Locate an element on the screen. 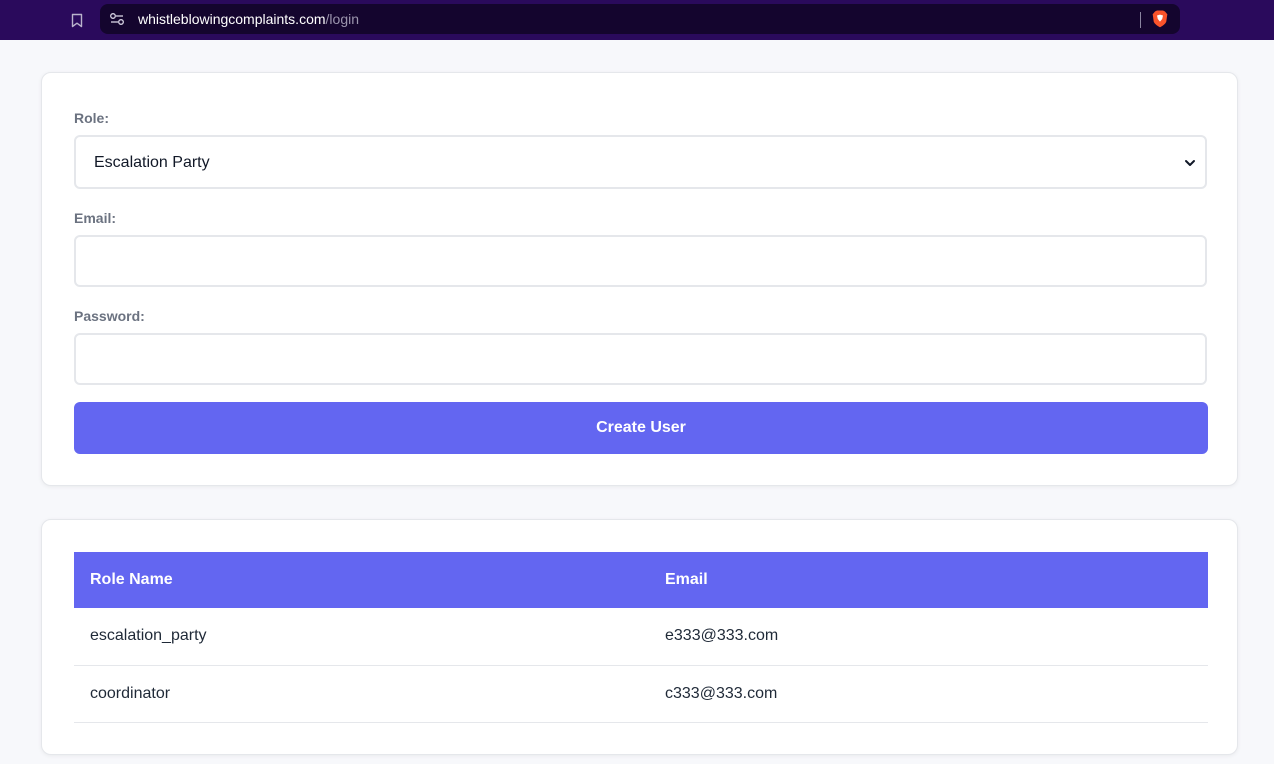  bookmark-icon is located at coordinates (77, 20).